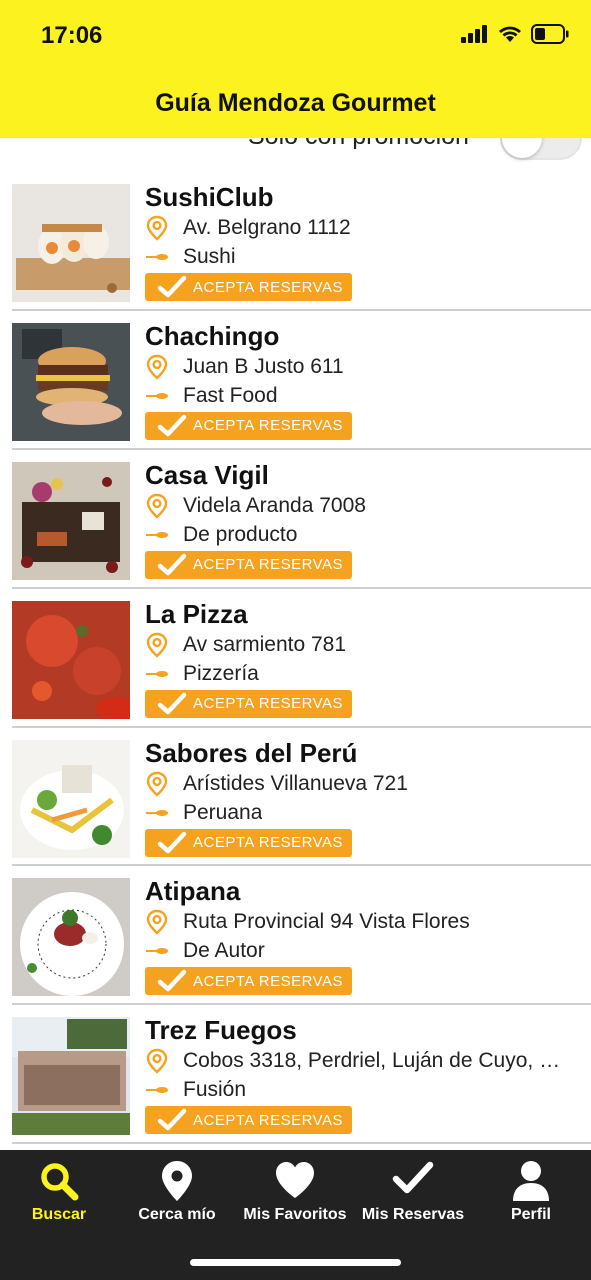 The height and width of the screenshot is (1280, 591). What do you see at coordinates (215, 1090) in the screenshot?
I see `restaurant-category: Fusión` at bounding box center [215, 1090].